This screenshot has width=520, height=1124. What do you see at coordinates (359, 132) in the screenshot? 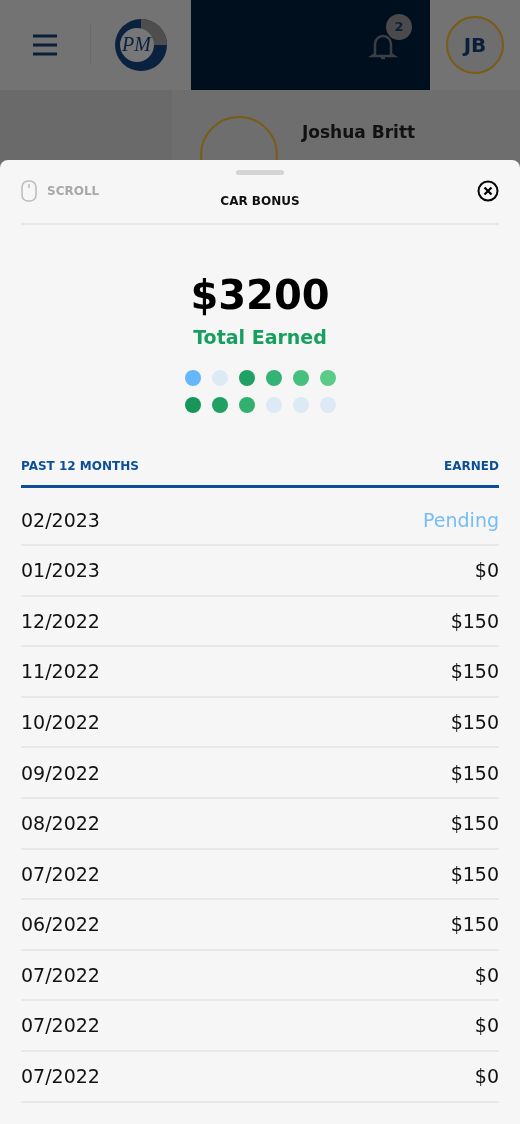
I see `profile-name: Joshua Britt` at bounding box center [359, 132].